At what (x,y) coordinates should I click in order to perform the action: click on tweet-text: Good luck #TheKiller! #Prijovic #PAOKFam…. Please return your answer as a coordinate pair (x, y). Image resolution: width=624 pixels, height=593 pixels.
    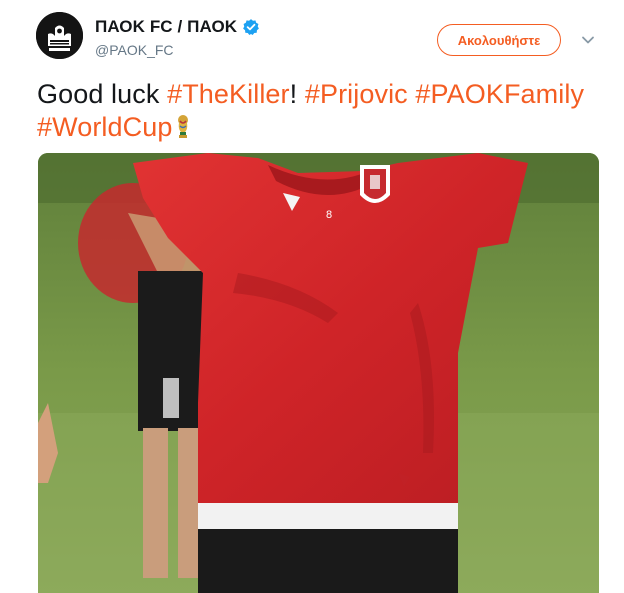
    Looking at the image, I should click on (317, 111).